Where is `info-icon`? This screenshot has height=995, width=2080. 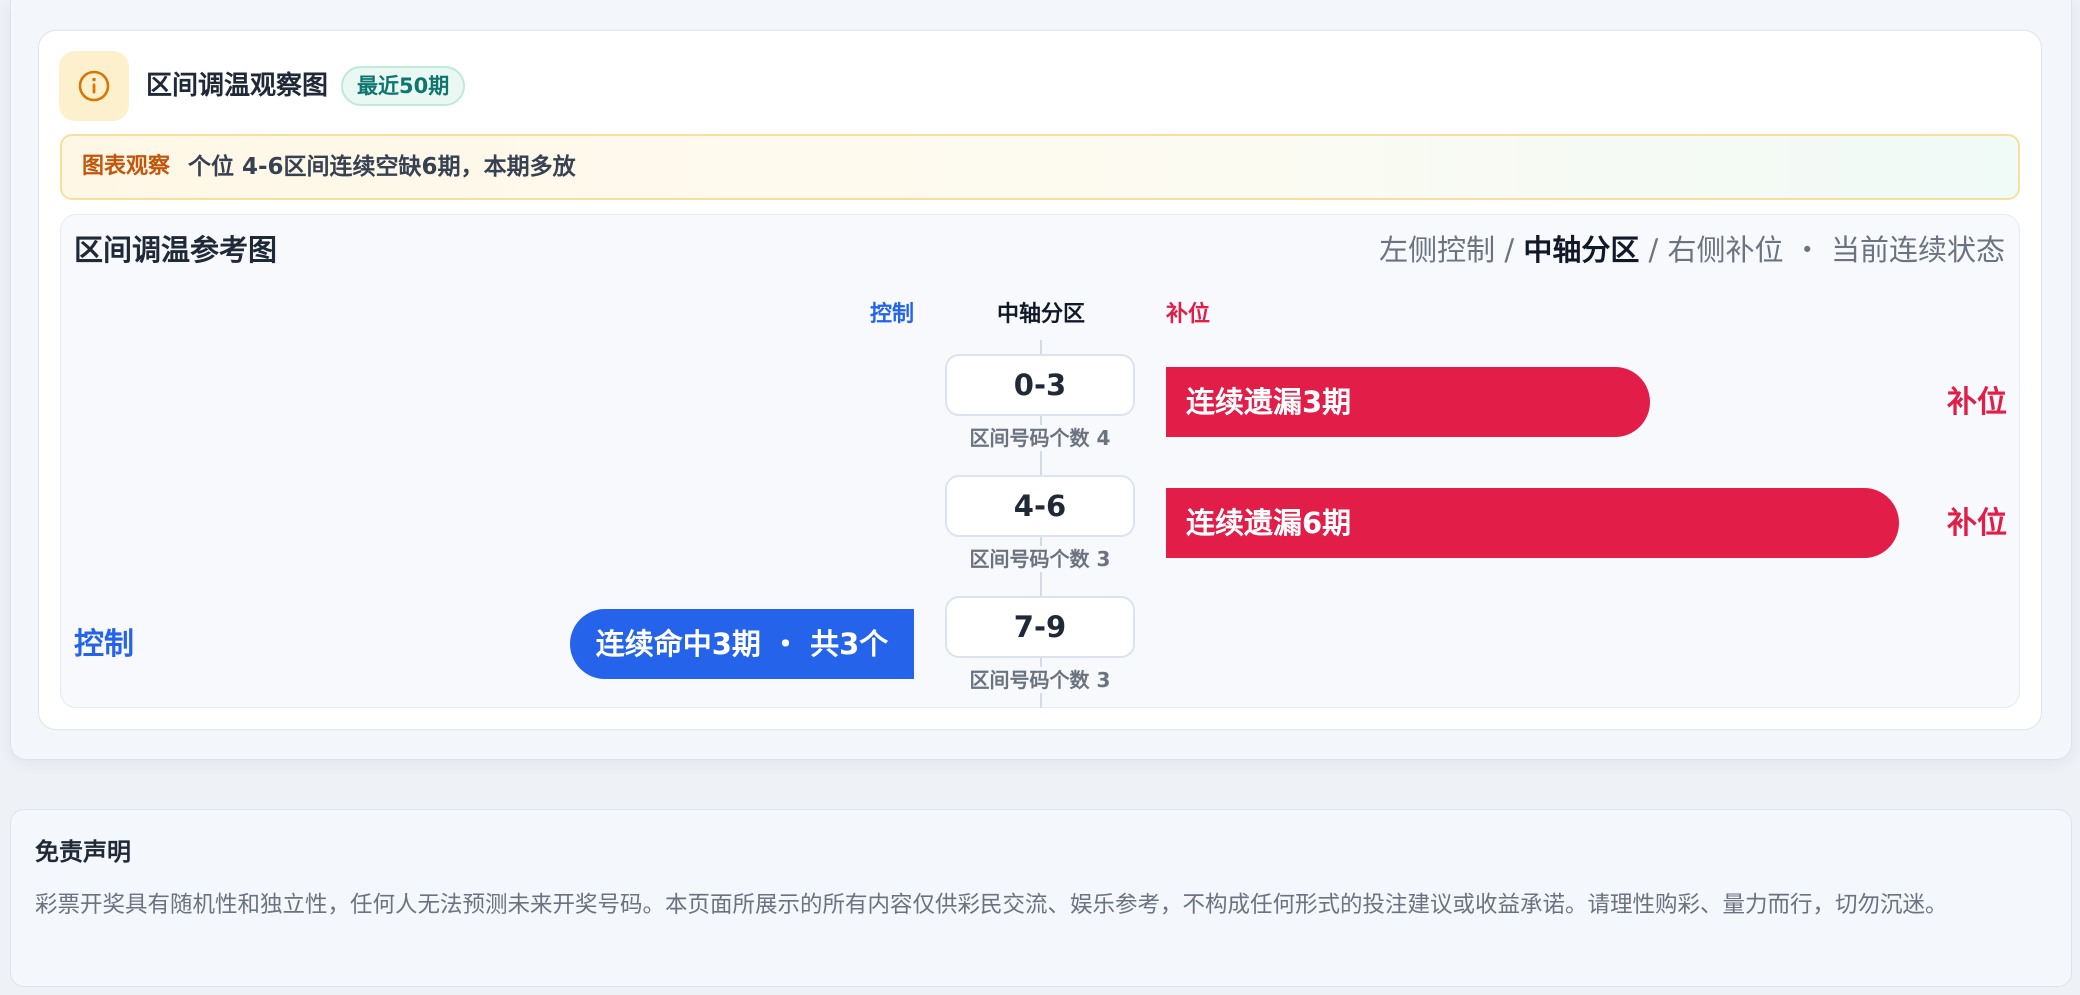
info-icon is located at coordinates (94, 86).